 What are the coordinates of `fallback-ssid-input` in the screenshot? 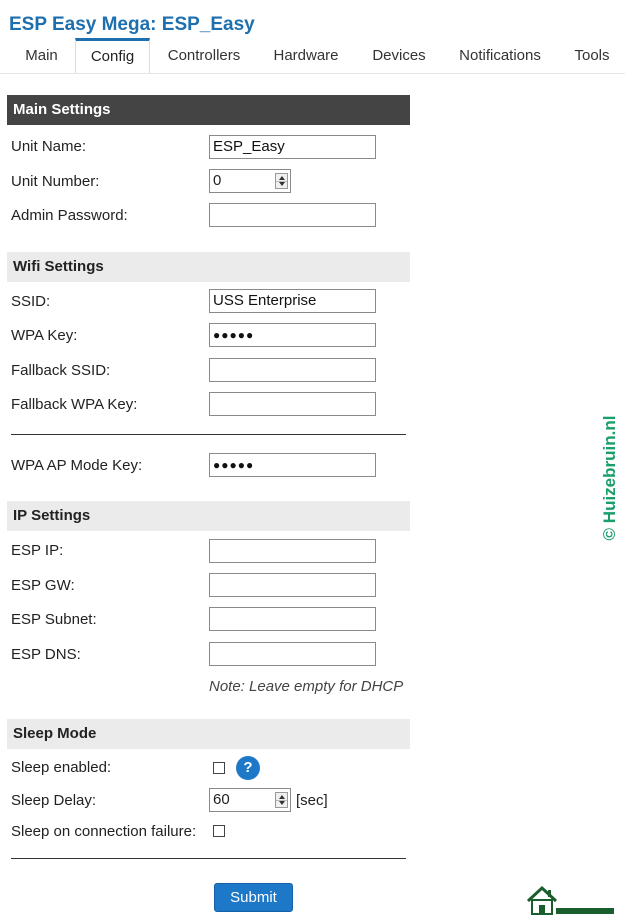 It's located at (292, 370).